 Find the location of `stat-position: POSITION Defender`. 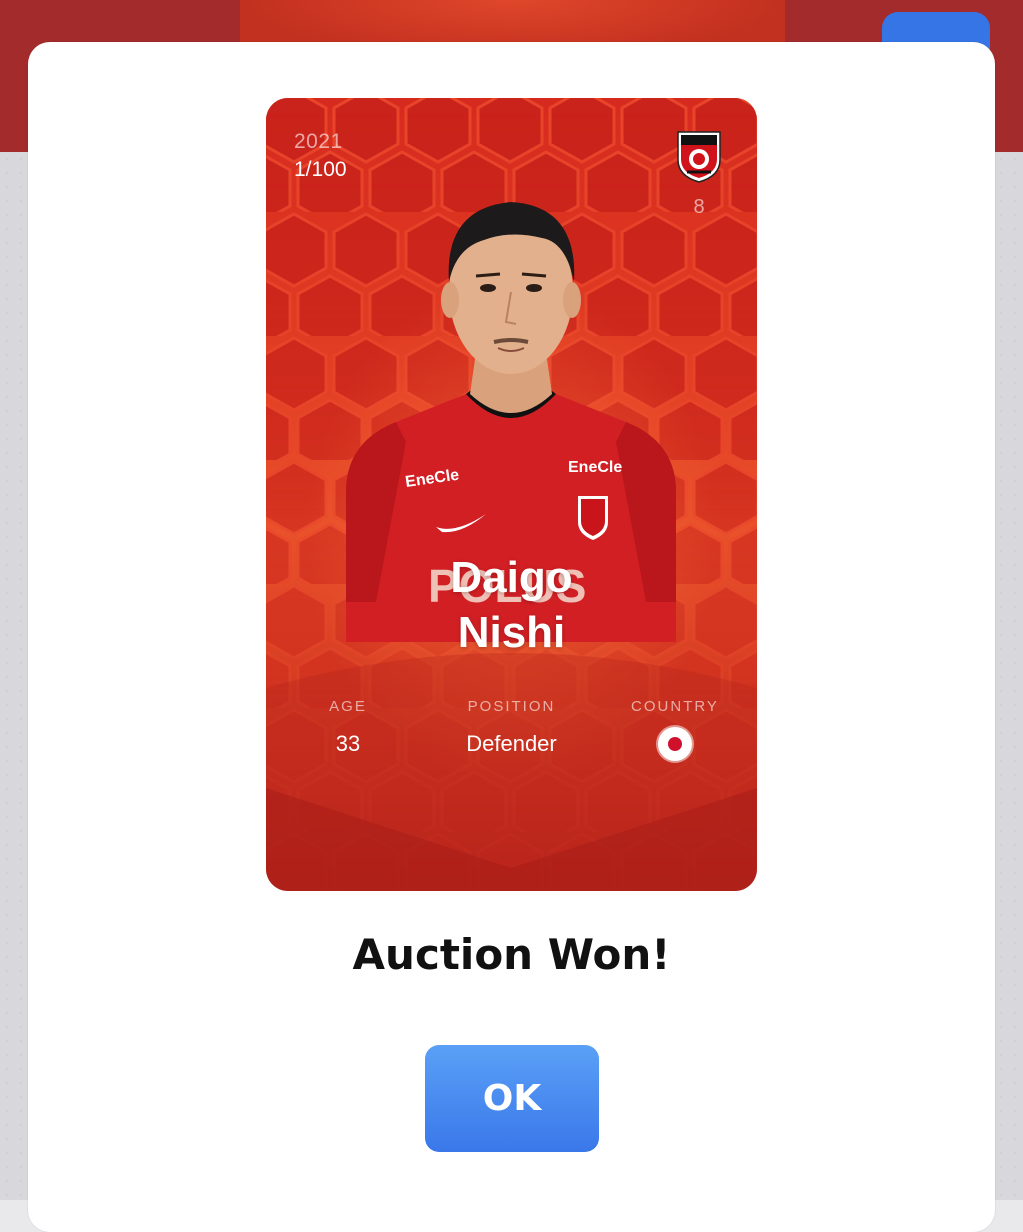

stat-position: POSITION Defender is located at coordinates (511, 727).